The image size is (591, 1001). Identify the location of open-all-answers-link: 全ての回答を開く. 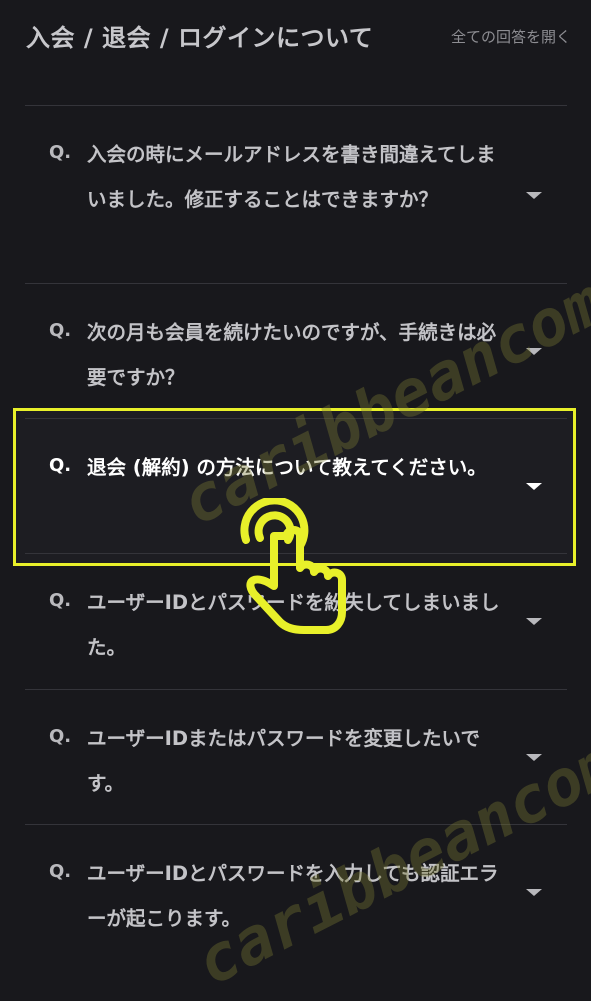
(511, 36).